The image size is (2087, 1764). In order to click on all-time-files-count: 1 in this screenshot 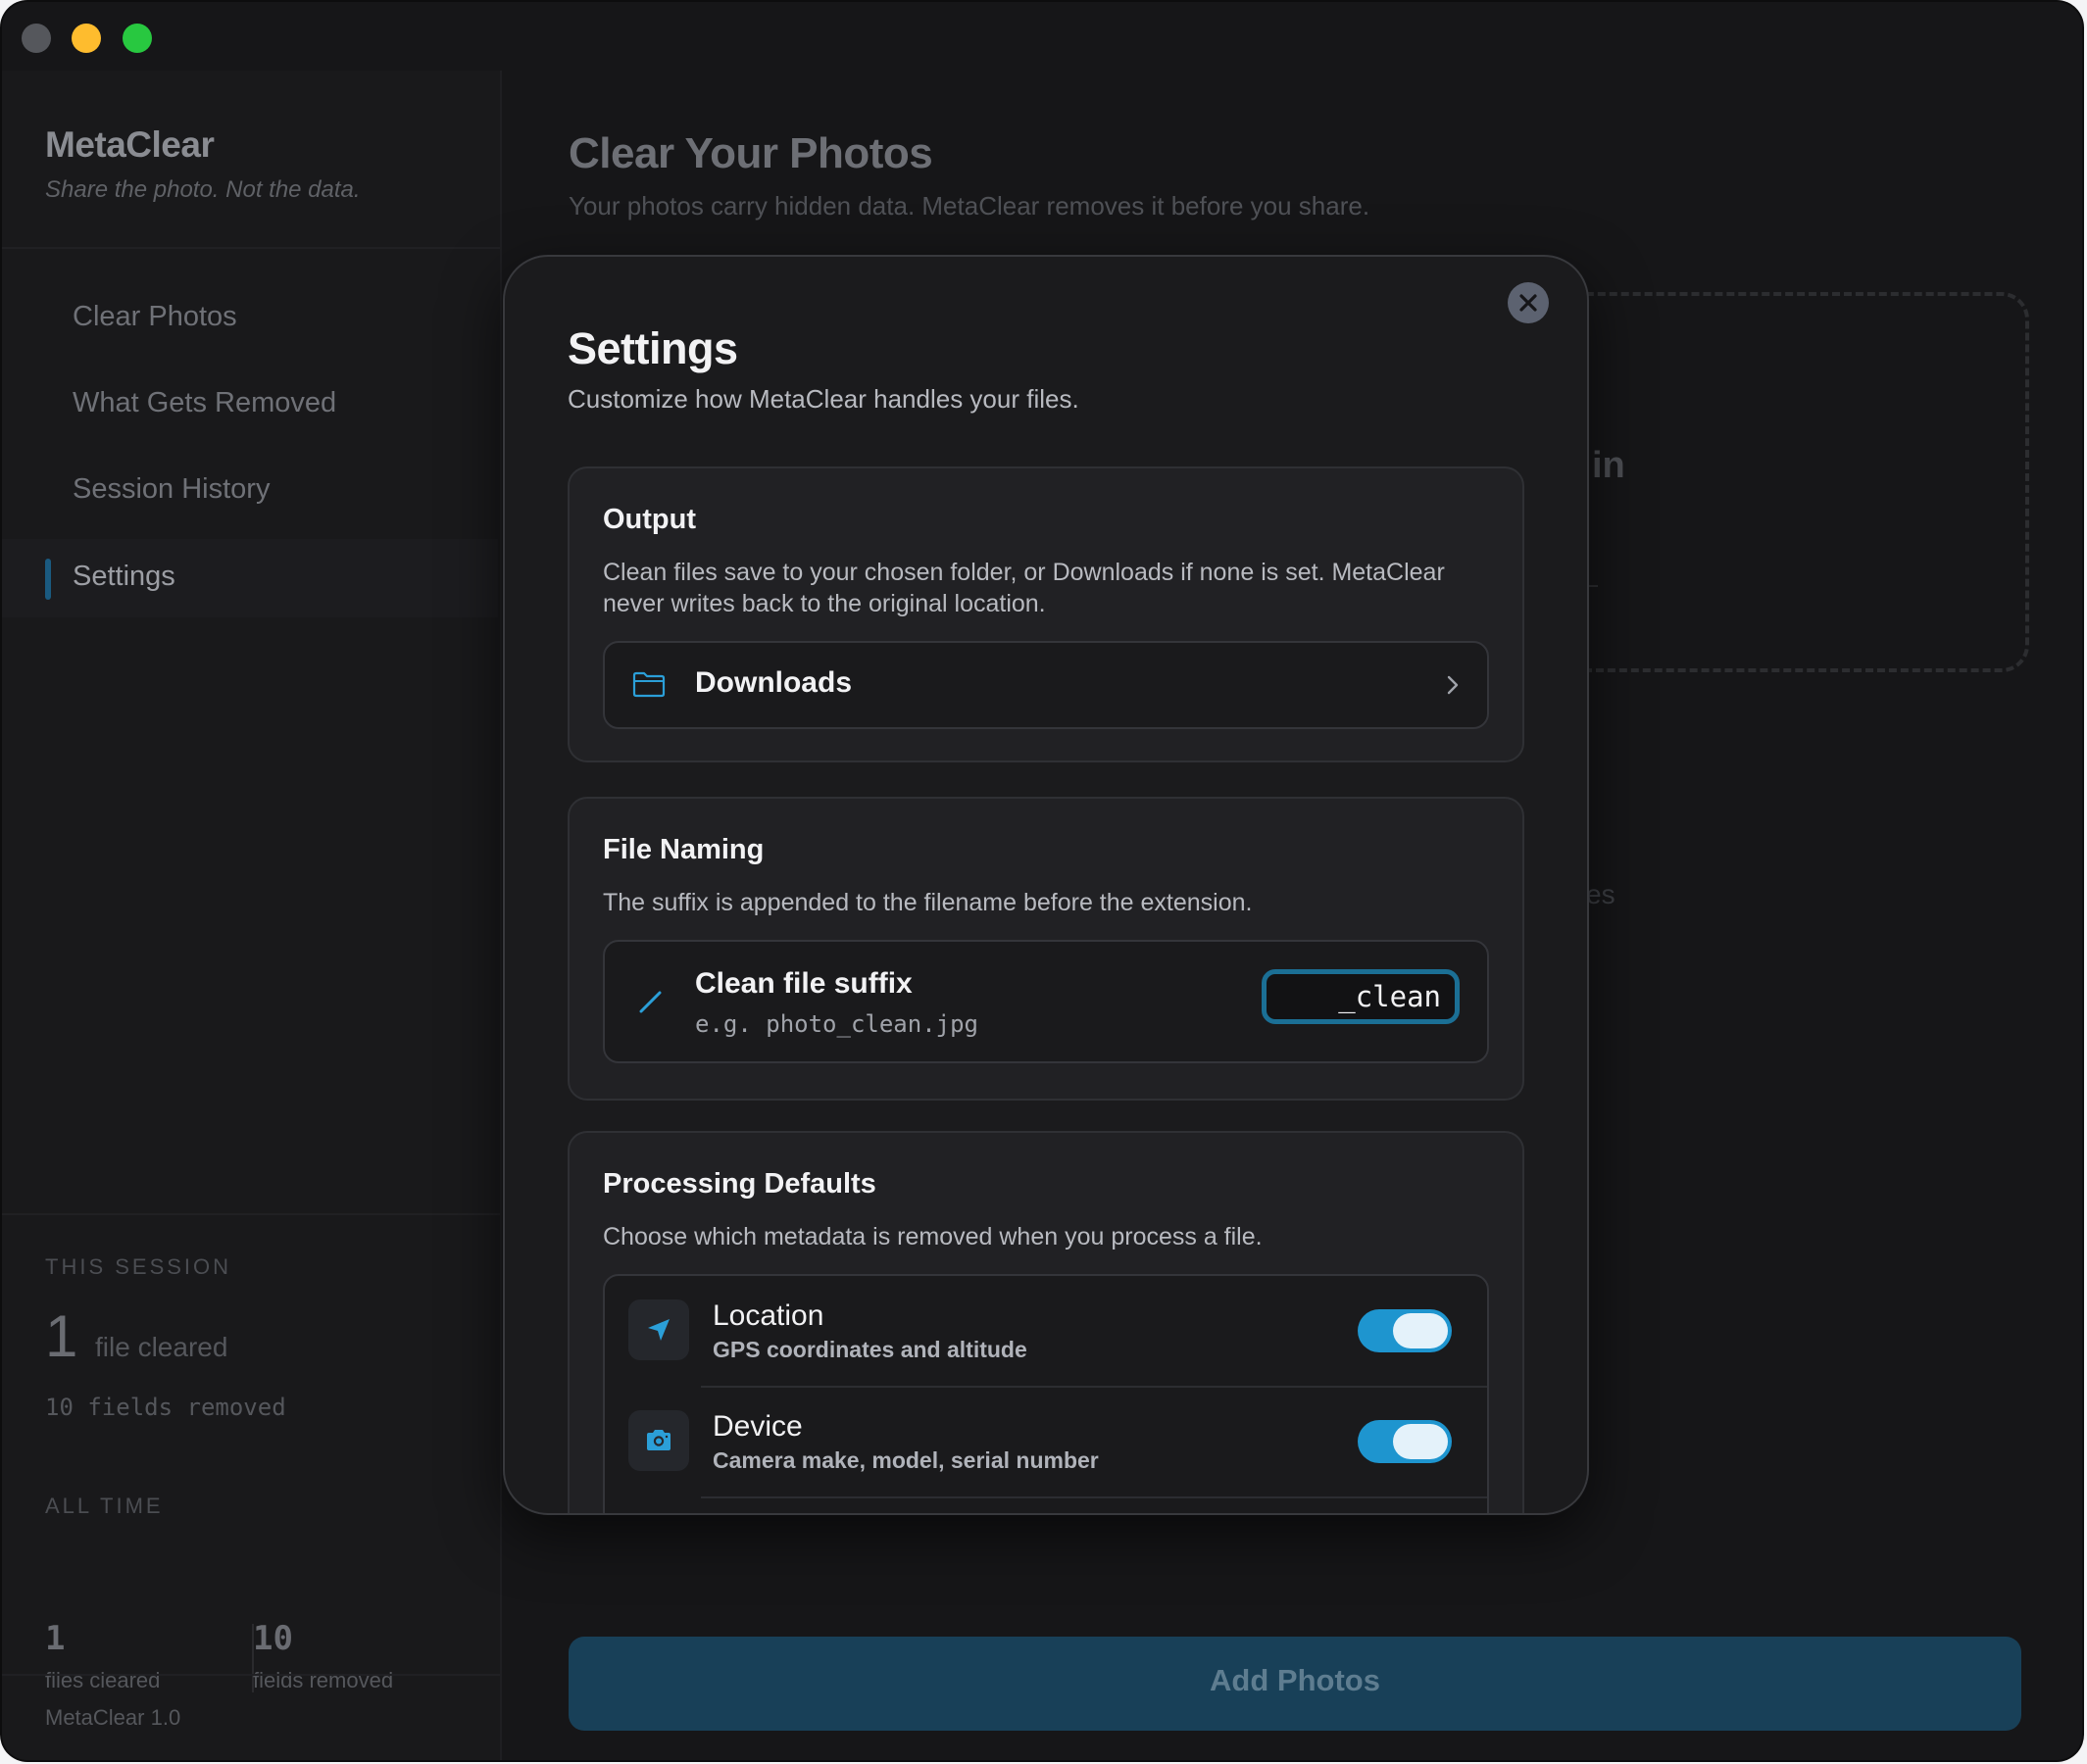, I will do `click(56, 1638)`.